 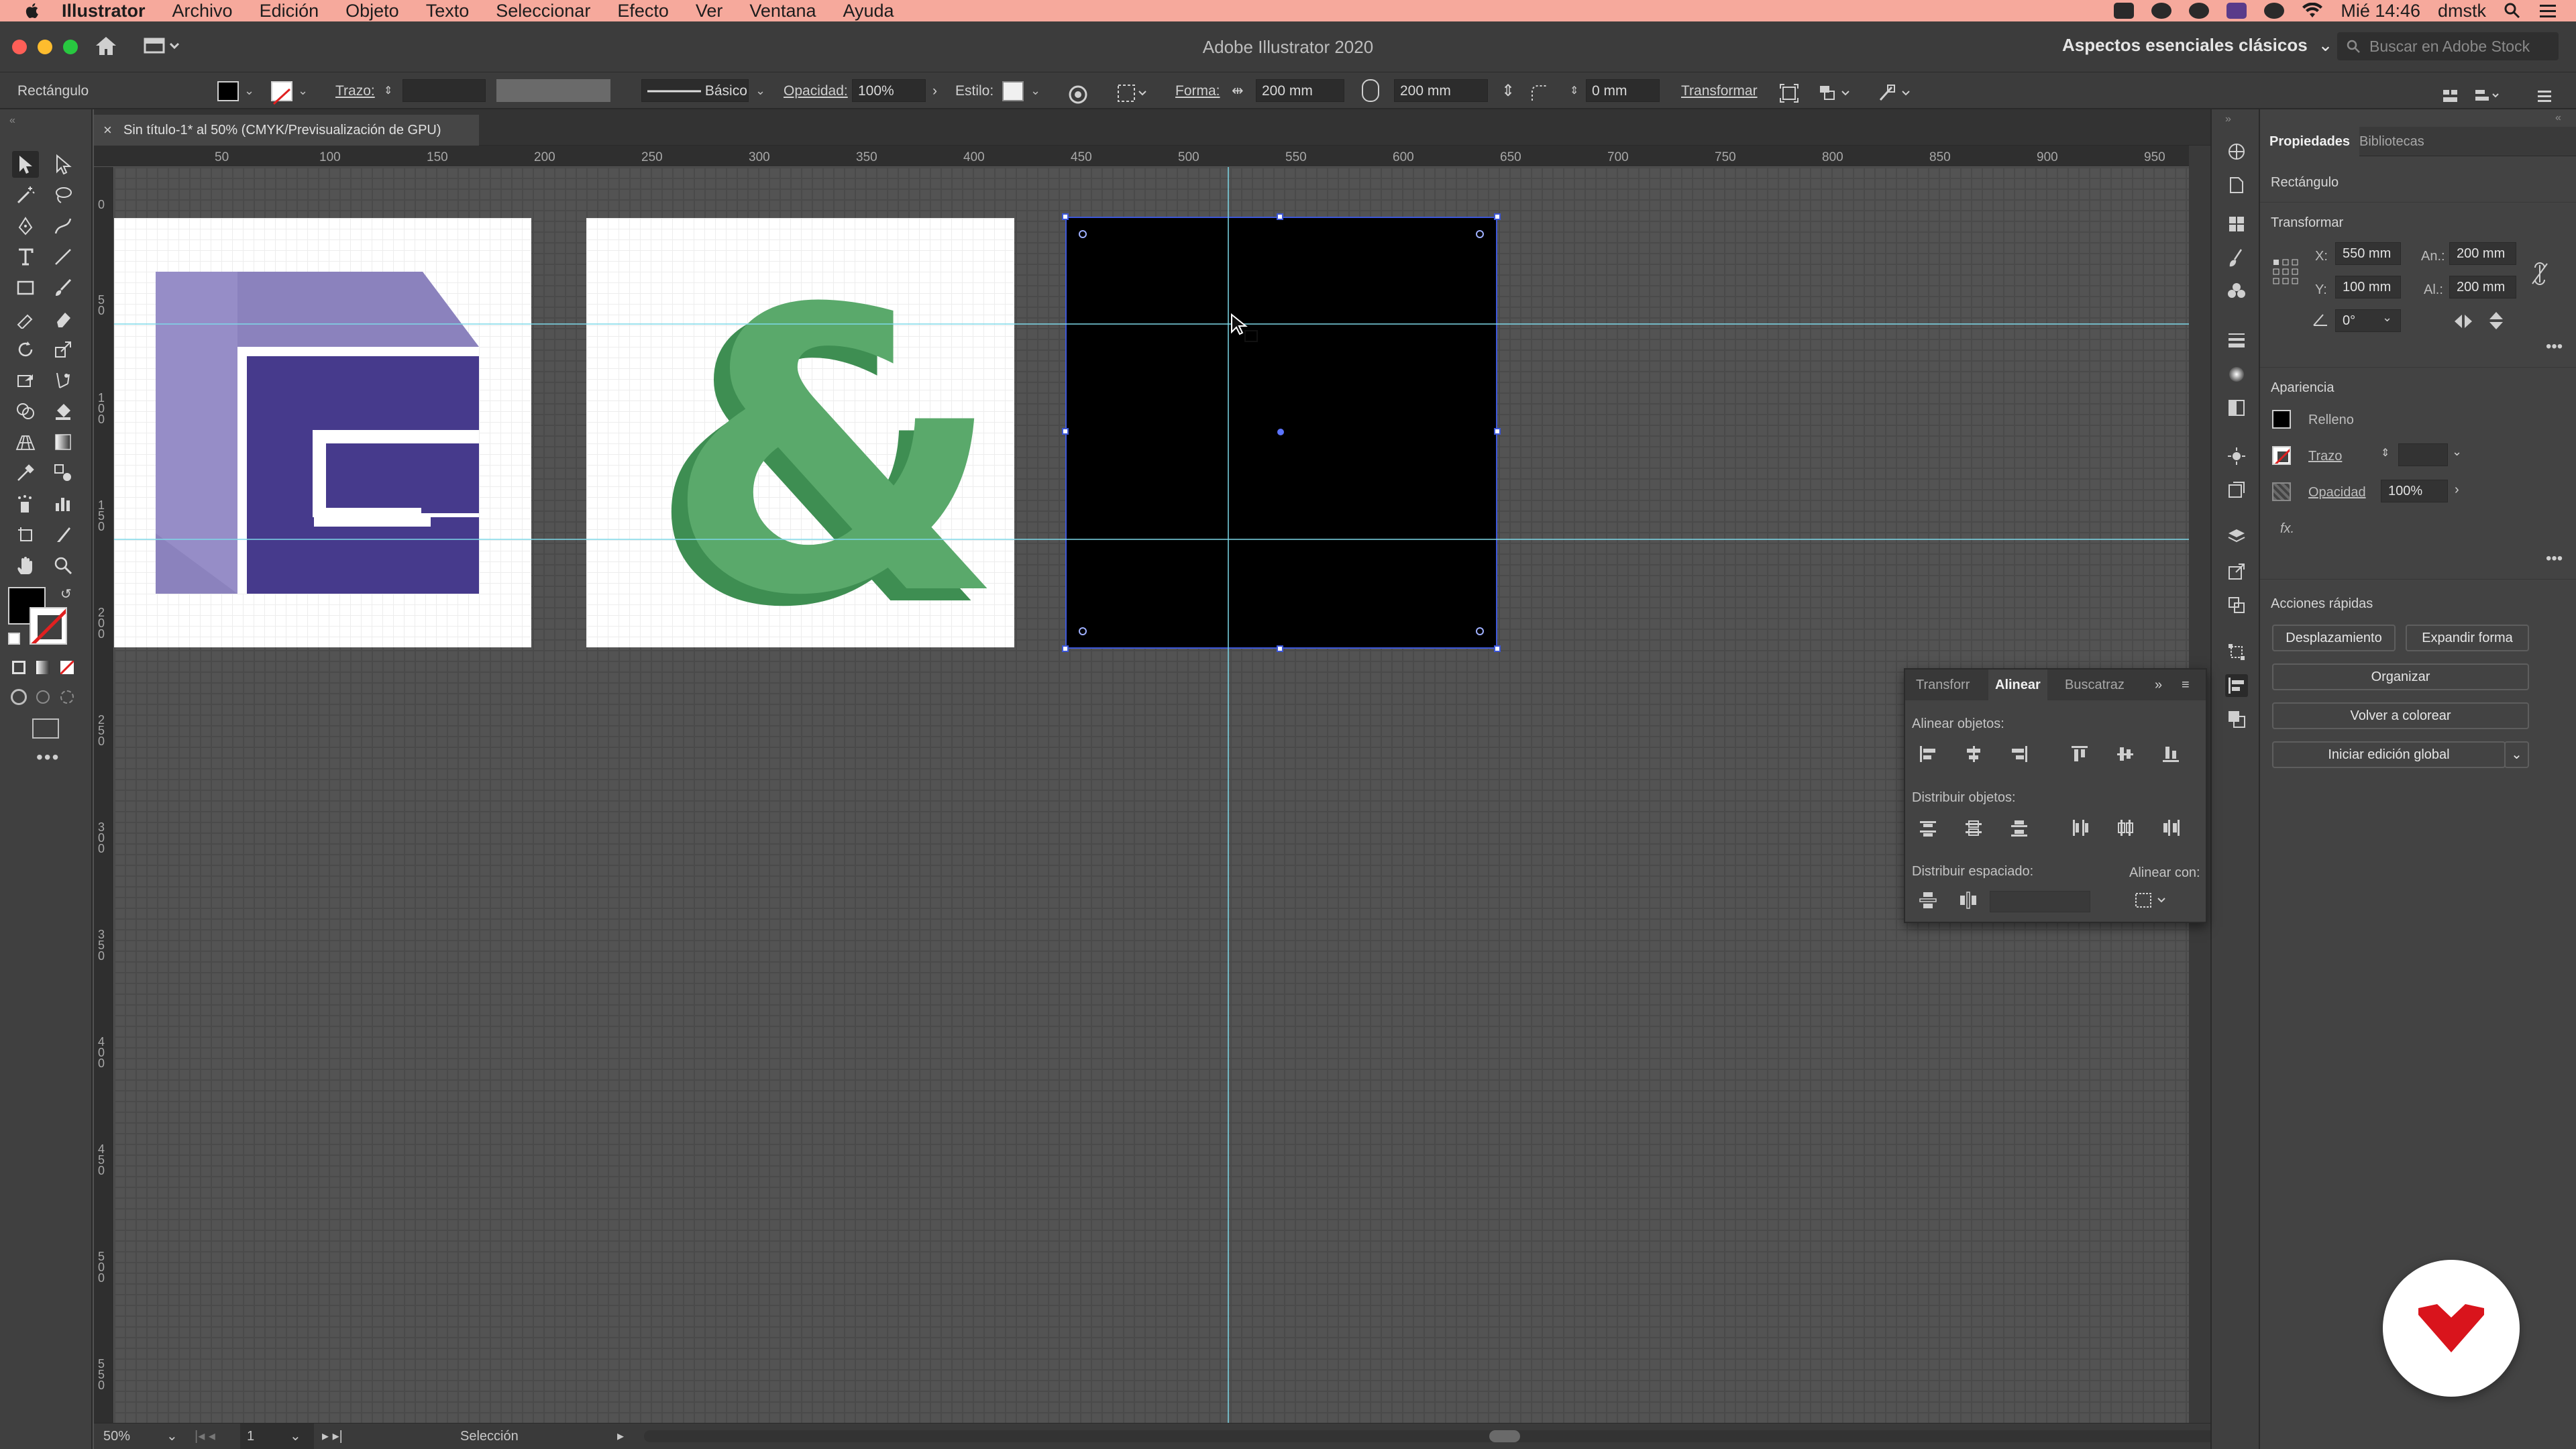 What do you see at coordinates (2337, 492) in the screenshot?
I see `opacity-label: Opacidad` at bounding box center [2337, 492].